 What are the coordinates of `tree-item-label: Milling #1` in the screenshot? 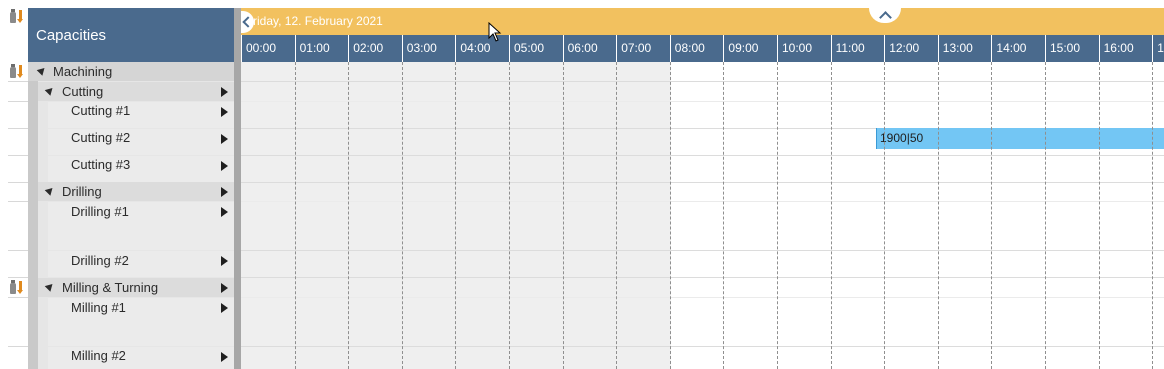 It's located at (98, 307).